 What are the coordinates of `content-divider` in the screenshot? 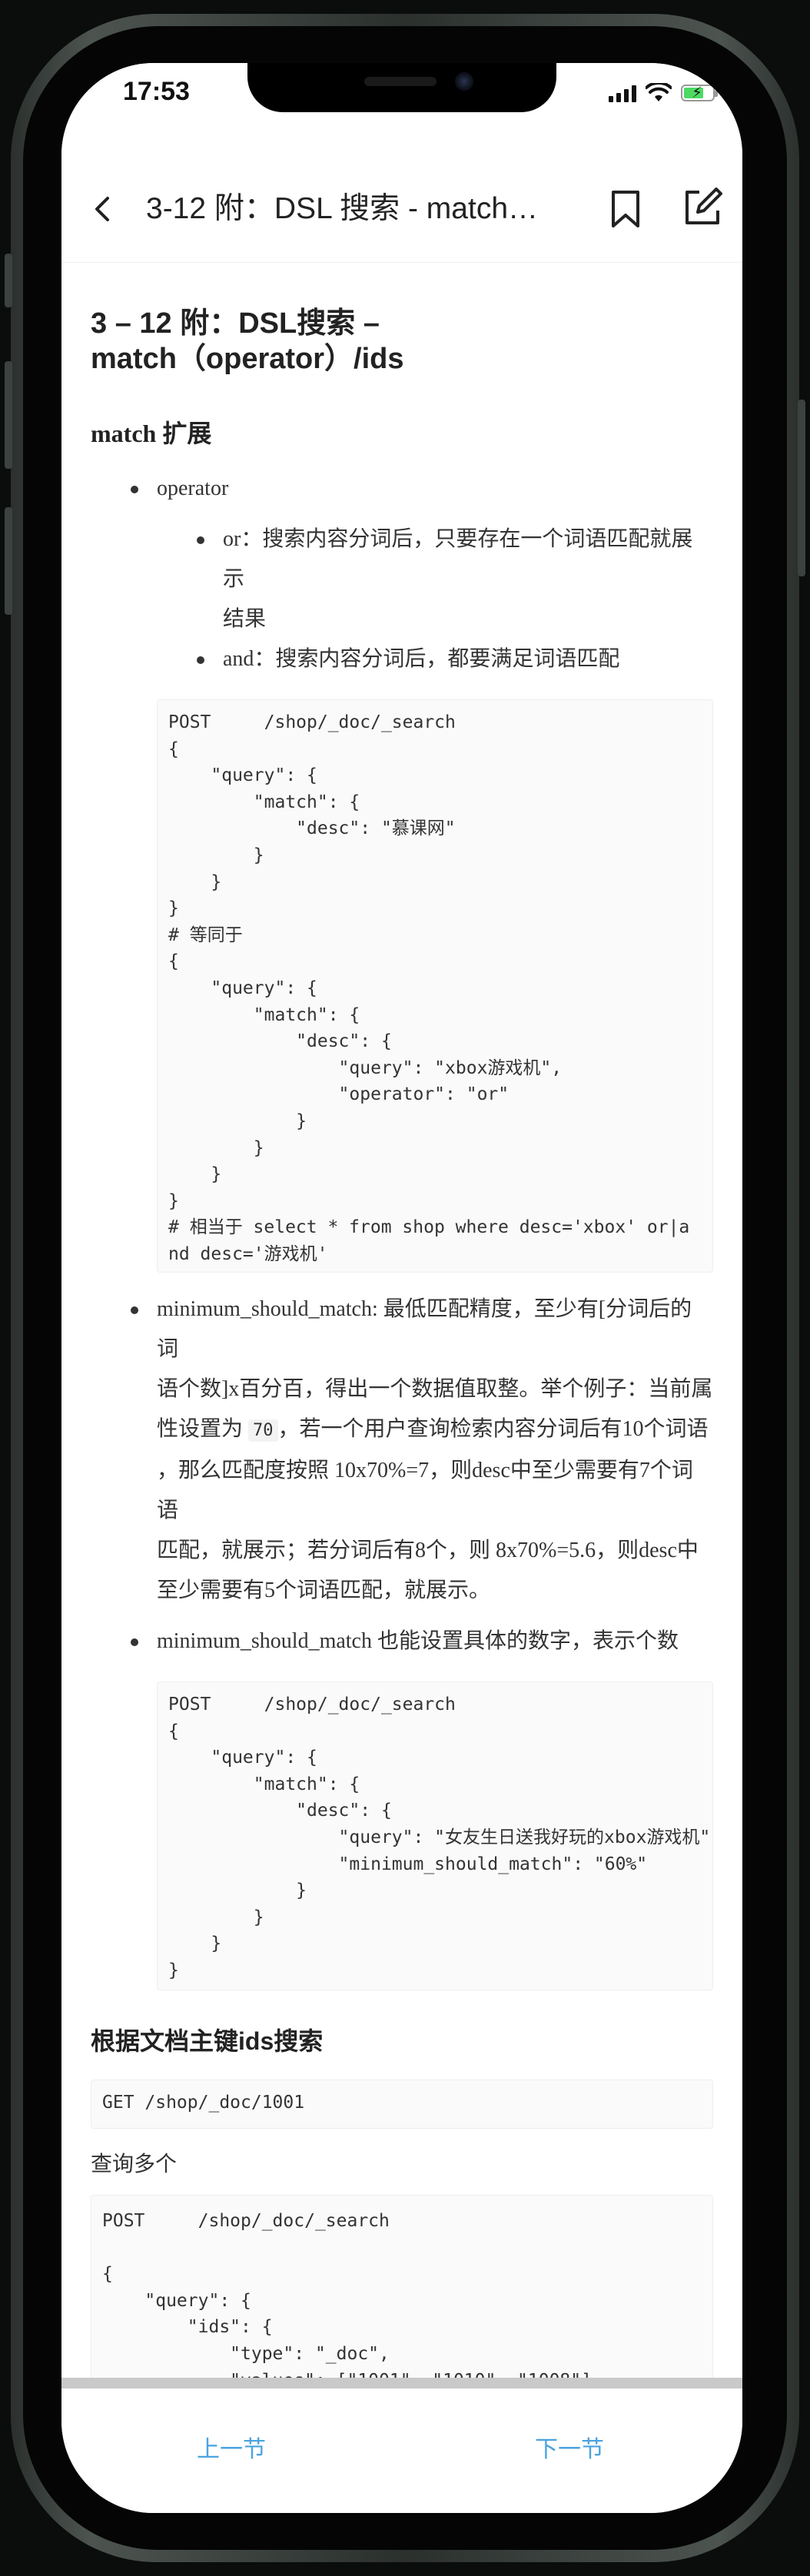 It's located at (401, 2383).